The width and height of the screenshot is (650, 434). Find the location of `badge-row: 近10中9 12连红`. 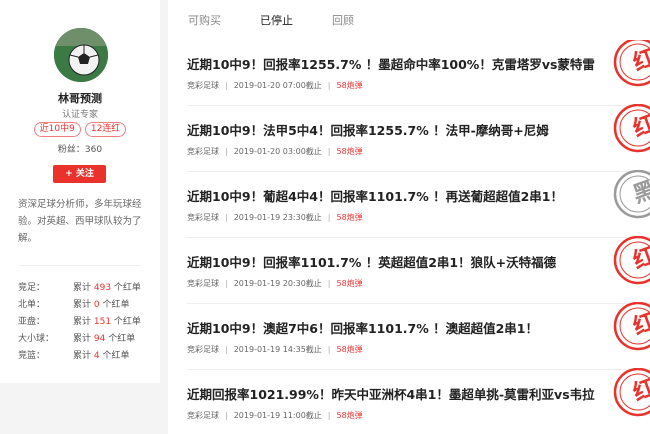

badge-row: 近10中9 12连红 is located at coordinates (80, 129).